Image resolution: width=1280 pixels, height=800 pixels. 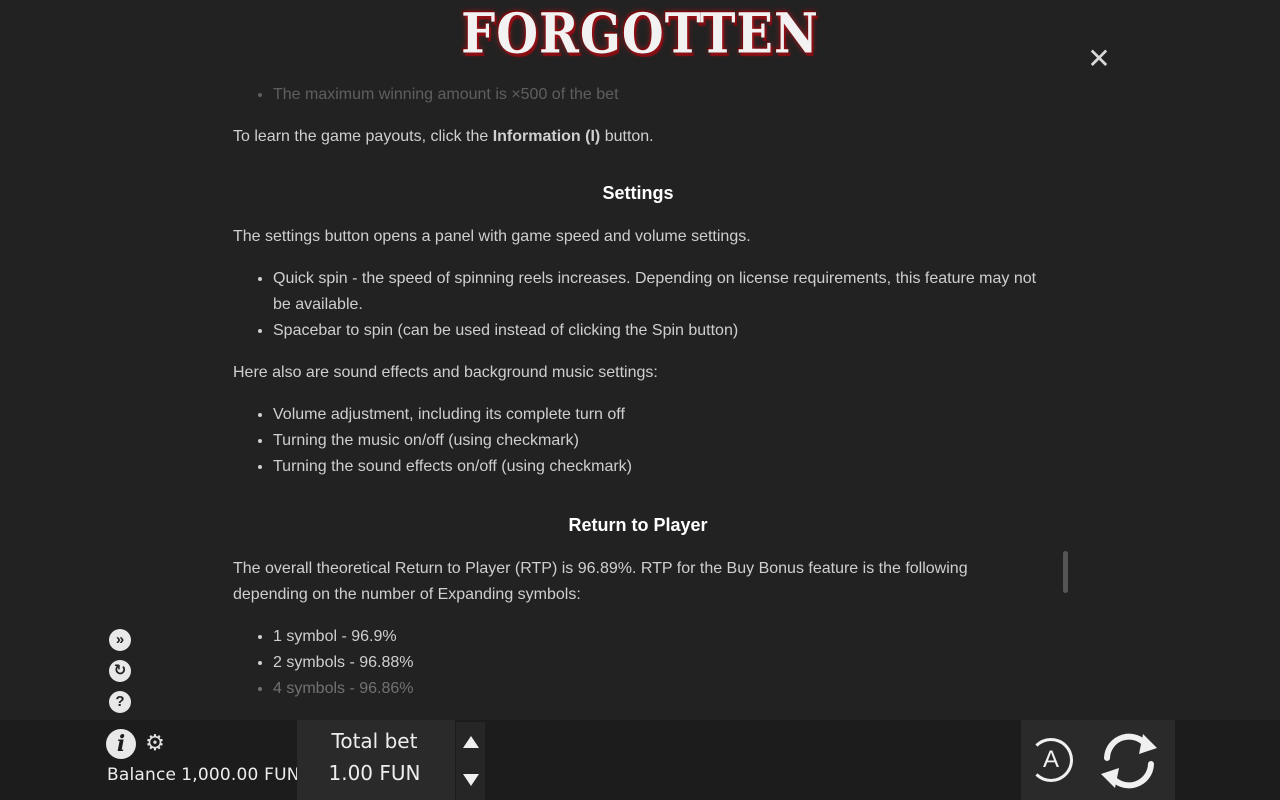 What do you see at coordinates (1065, 572) in the screenshot?
I see `scrollbar-thumb` at bounding box center [1065, 572].